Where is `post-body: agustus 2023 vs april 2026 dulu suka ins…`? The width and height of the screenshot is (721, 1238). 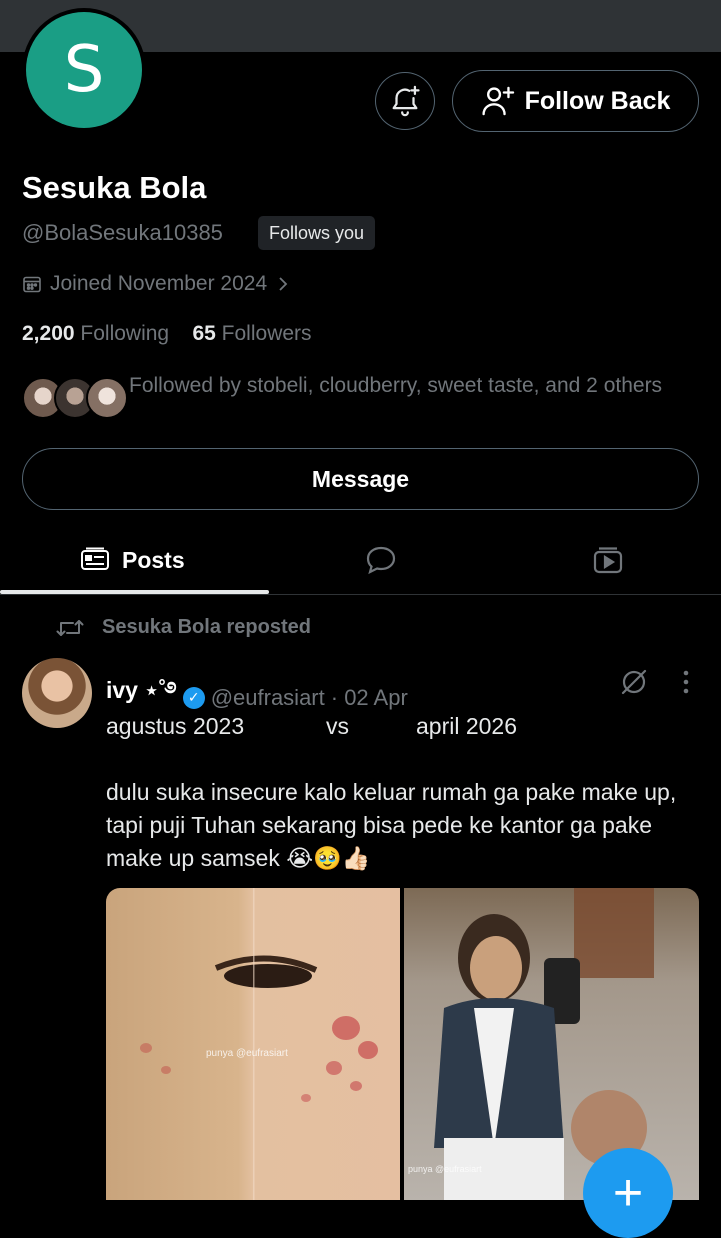 post-body: agustus 2023 vs april 2026 dulu suka ins… is located at coordinates (406, 792).